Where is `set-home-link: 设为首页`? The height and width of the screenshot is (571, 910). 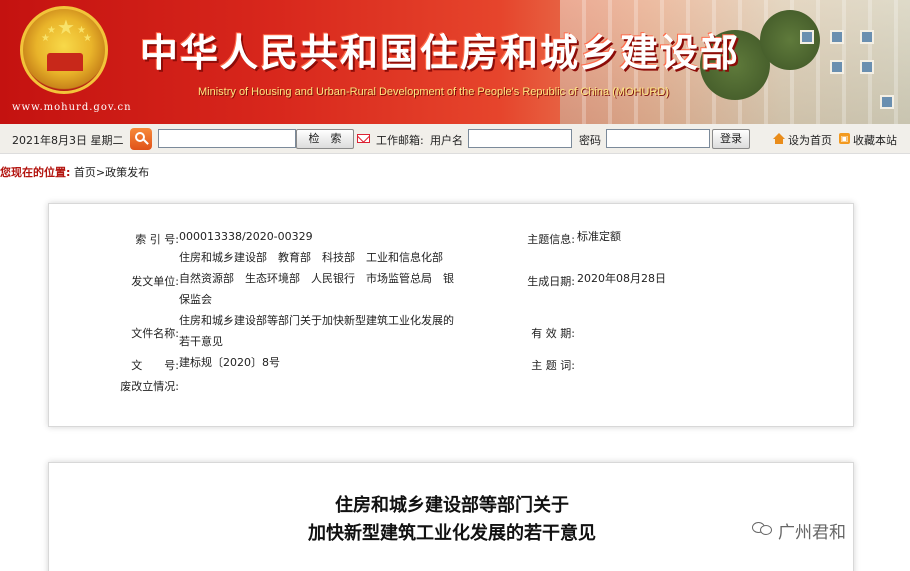
set-home-link: 设为首页 is located at coordinates (810, 140).